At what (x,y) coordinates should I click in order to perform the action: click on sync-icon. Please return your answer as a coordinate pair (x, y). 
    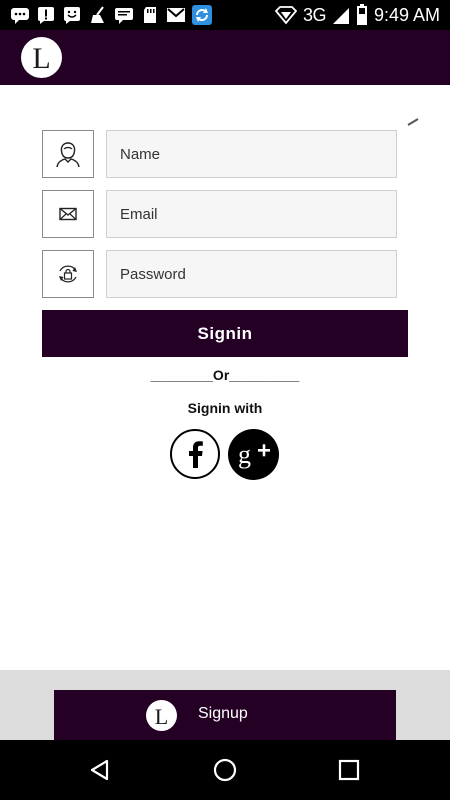
    Looking at the image, I should click on (202, 15).